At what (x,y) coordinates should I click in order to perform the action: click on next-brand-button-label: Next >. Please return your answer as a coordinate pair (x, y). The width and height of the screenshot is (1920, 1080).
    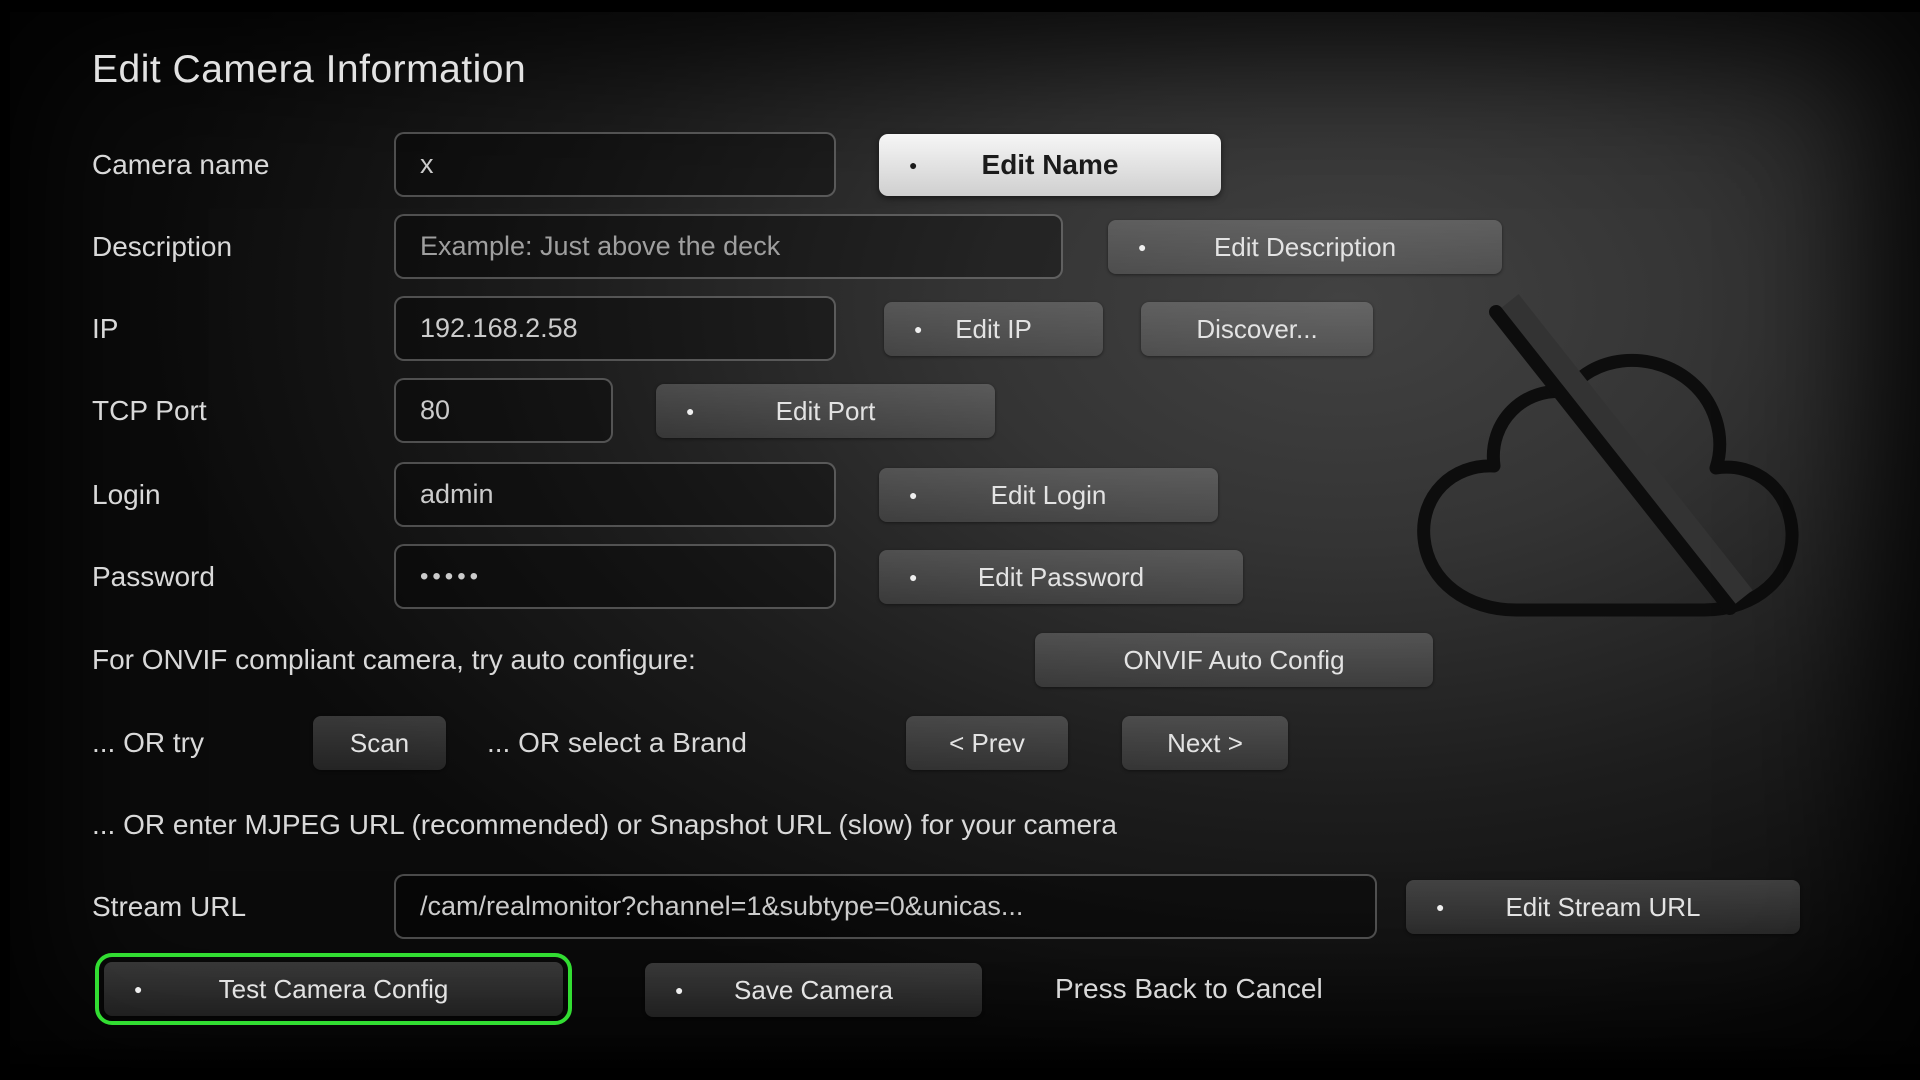
    Looking at the image, I should click on (1205, 742).